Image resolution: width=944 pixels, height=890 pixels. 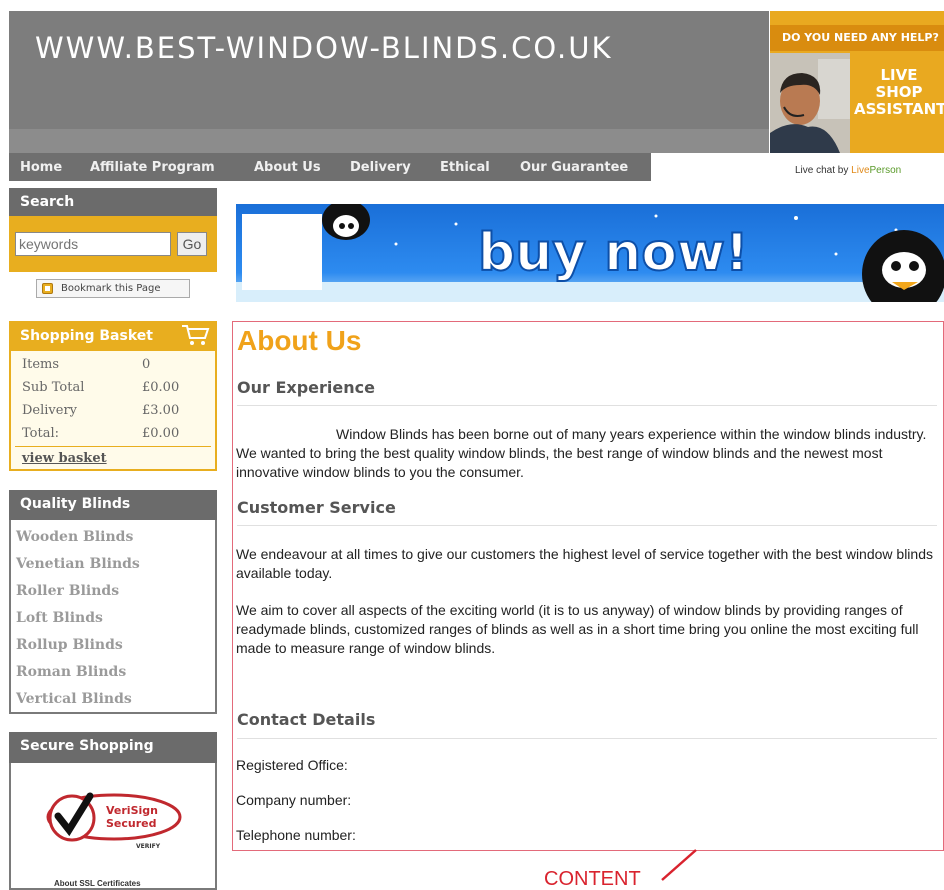 I want to click on bookmark-icon, so click(x=47, y=288).